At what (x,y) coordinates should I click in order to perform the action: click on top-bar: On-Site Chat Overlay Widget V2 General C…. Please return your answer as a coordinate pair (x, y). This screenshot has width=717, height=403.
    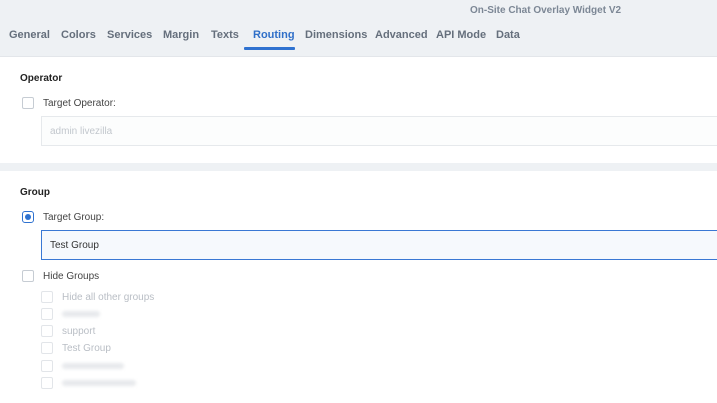
    Looking at the image, I should click on (358, 28).